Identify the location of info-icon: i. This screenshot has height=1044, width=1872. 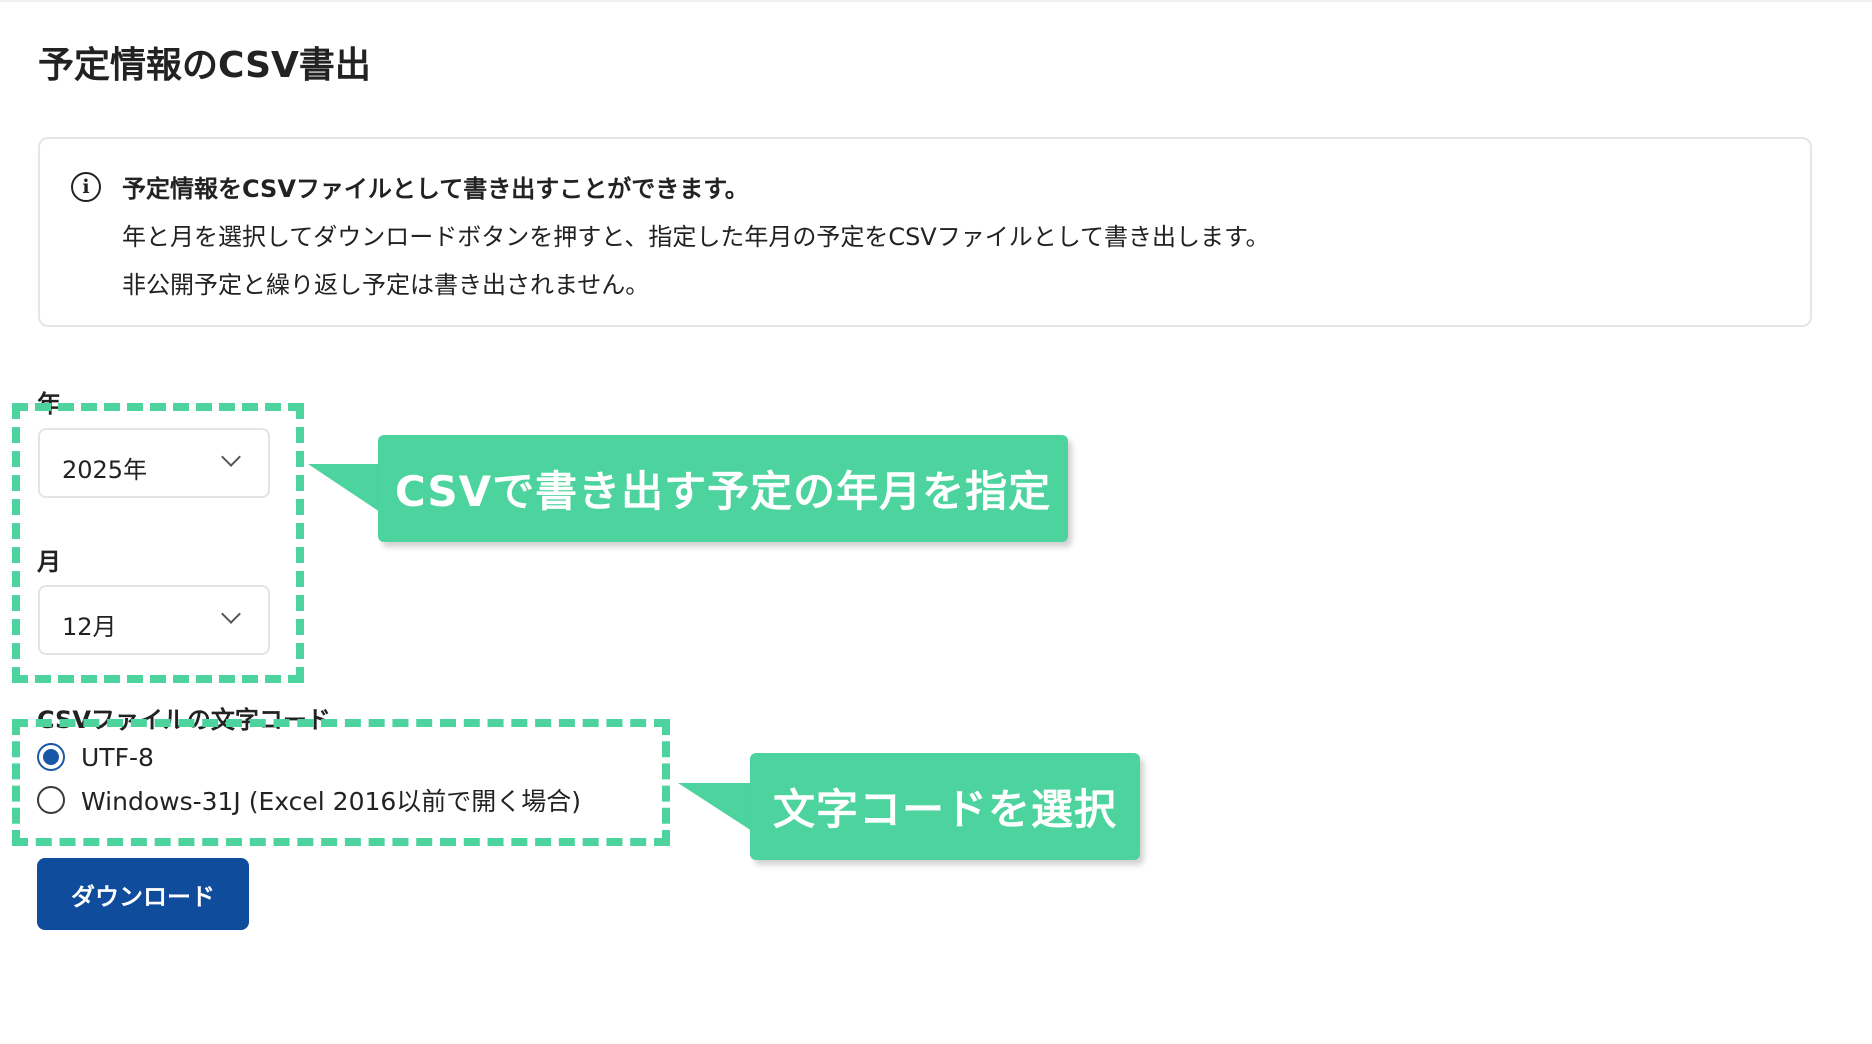
(86, 187).